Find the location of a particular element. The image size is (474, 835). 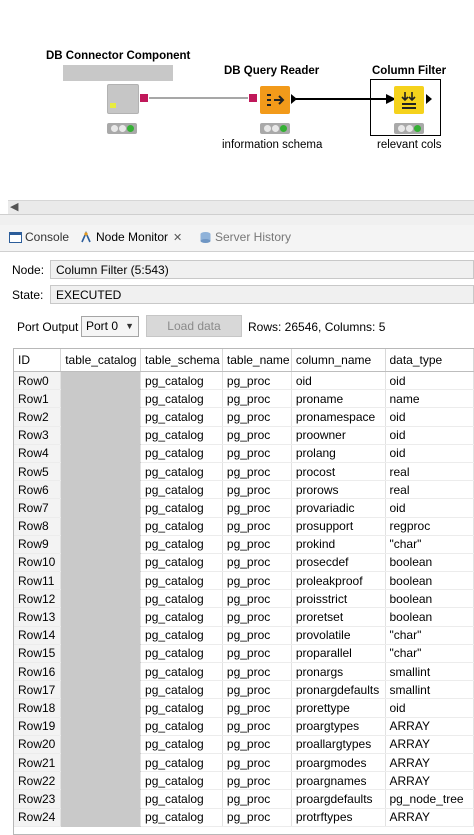

table-cell: proargnames is located at coordinates (338, 781).